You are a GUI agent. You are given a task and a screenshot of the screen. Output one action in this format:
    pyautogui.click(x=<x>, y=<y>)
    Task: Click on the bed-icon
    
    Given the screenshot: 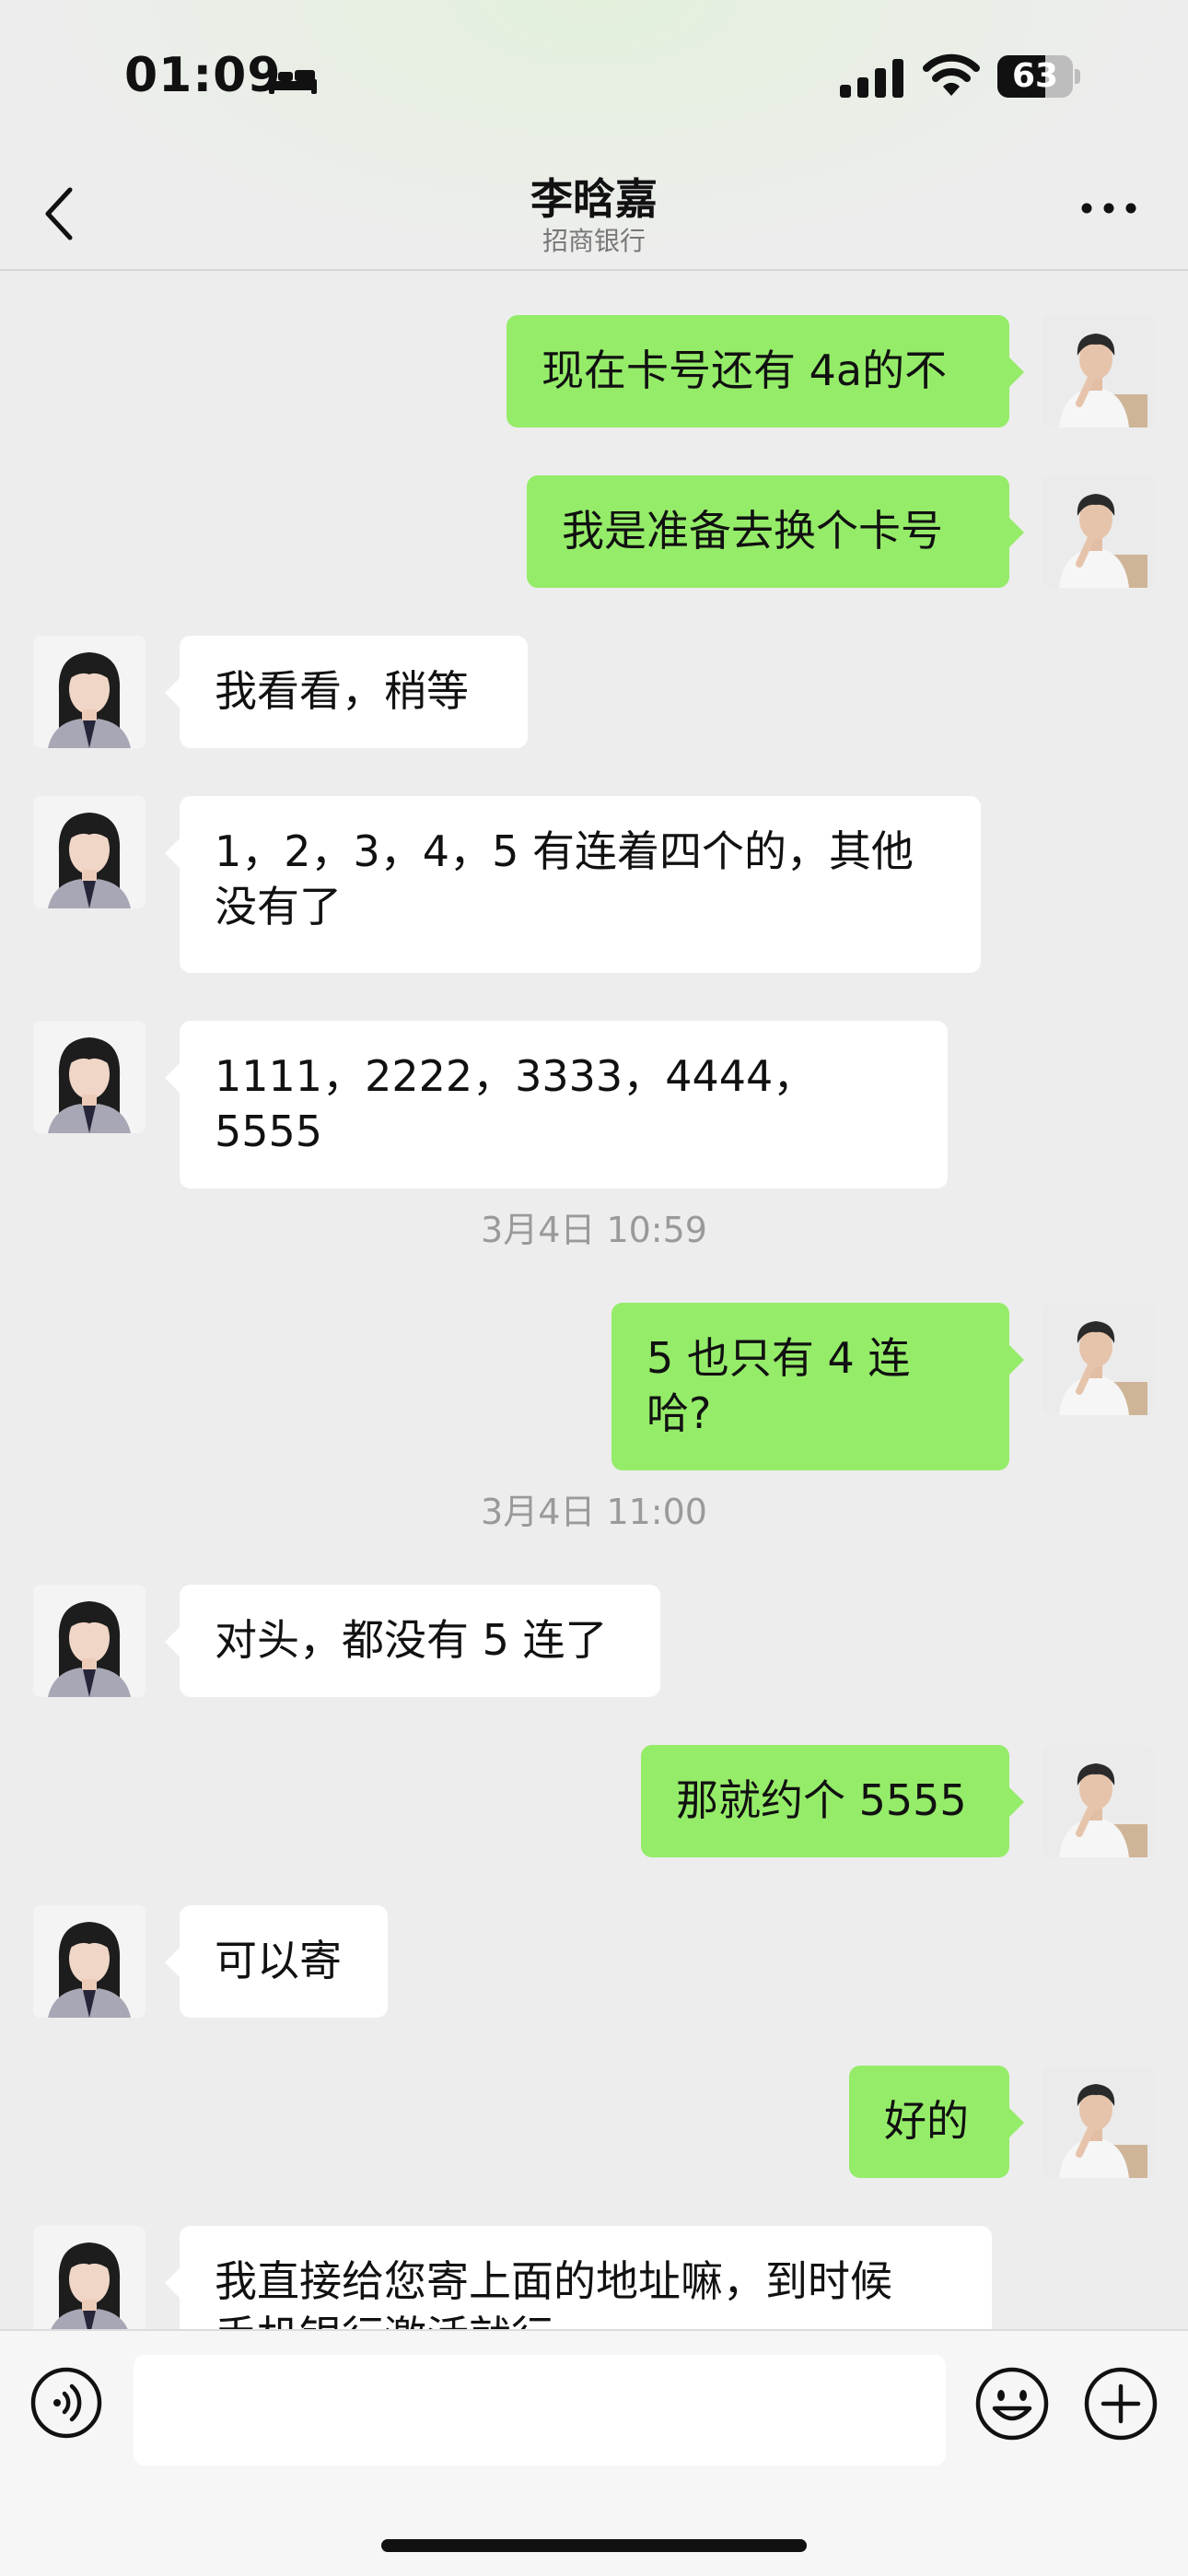 What is the action you would take?
    pyautogui.click(x=293, y=80)
    